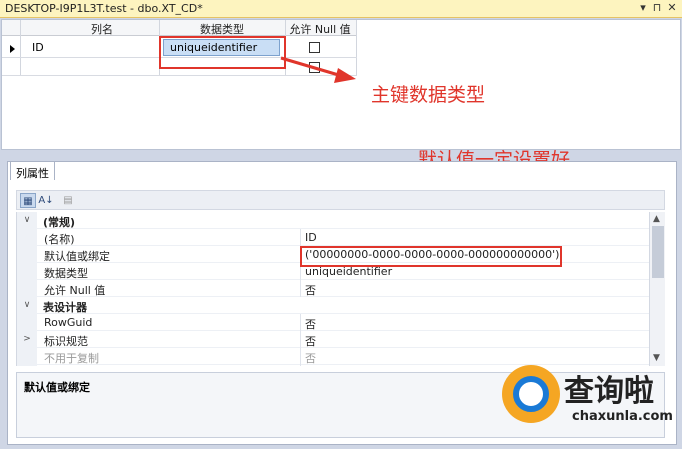  What do you see at coordinates (333, 339) in the screenshot?
I see `property-row: > 标识规范 否` at bounding box center [333, 339].